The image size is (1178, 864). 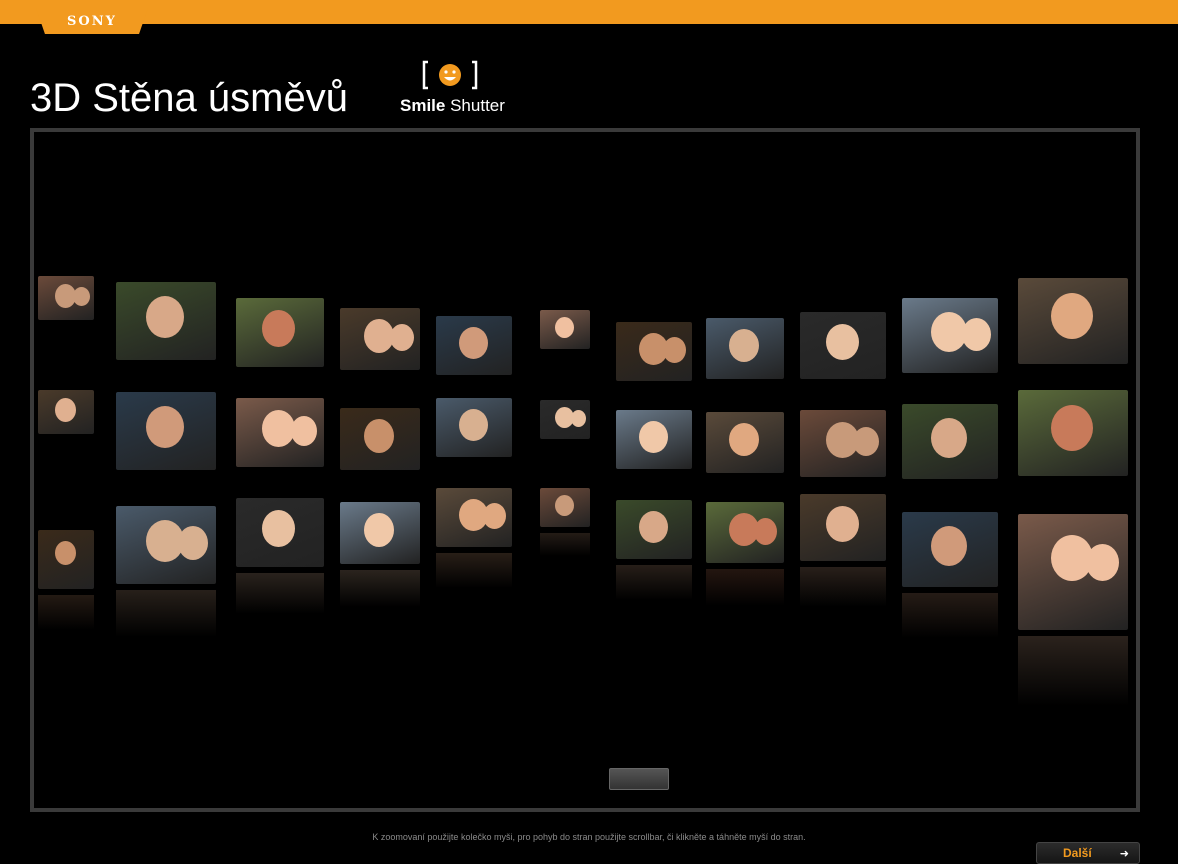 I want to click on smile-face-icon, so click(x=450, y=75).